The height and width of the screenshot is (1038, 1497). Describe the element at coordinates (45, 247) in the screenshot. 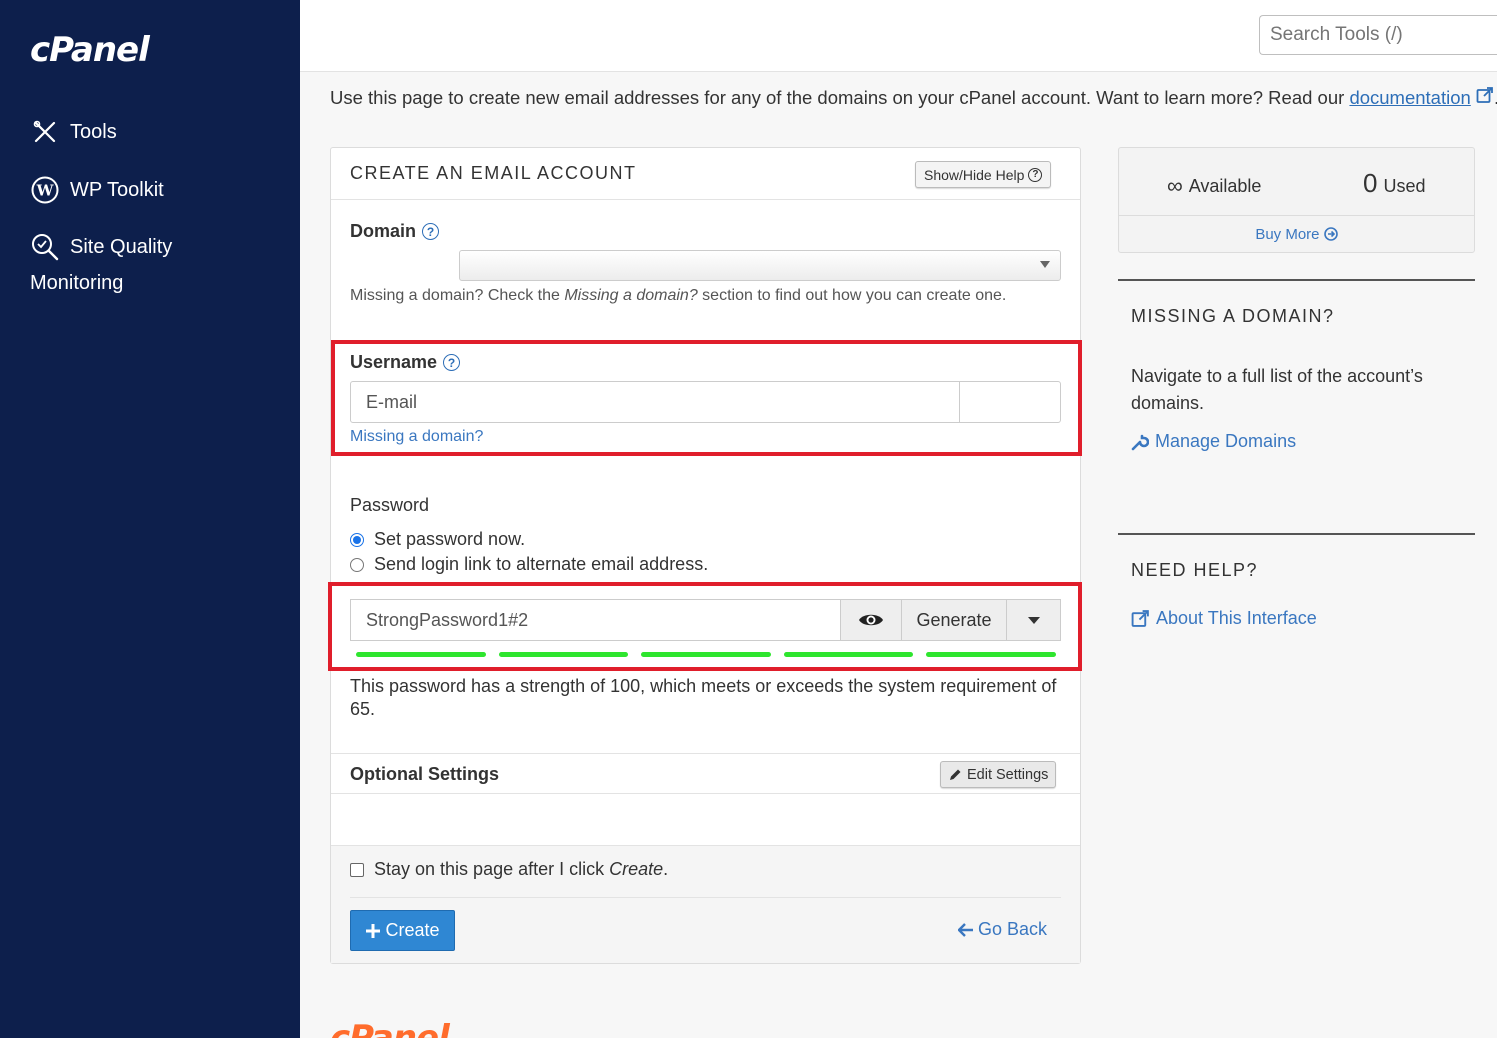

I see `magnifier-check-icon` at that location.